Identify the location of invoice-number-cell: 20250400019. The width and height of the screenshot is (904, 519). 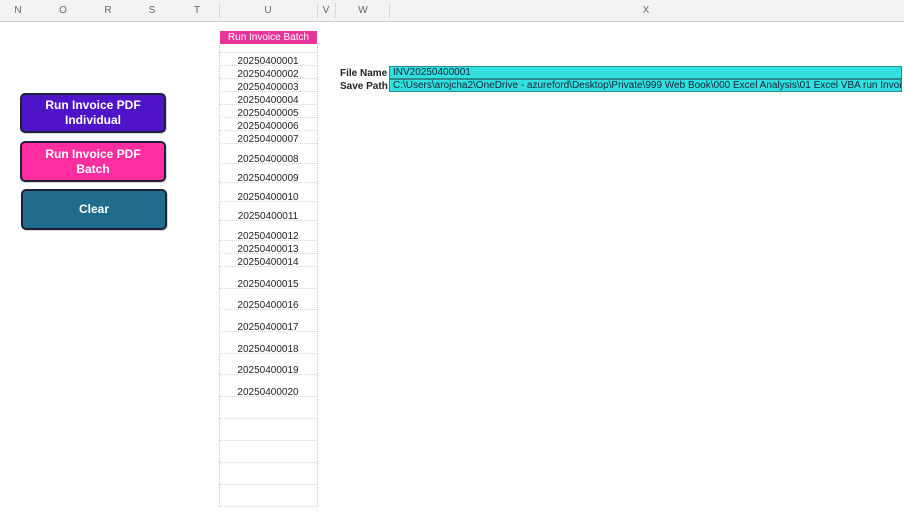
(268, 370).